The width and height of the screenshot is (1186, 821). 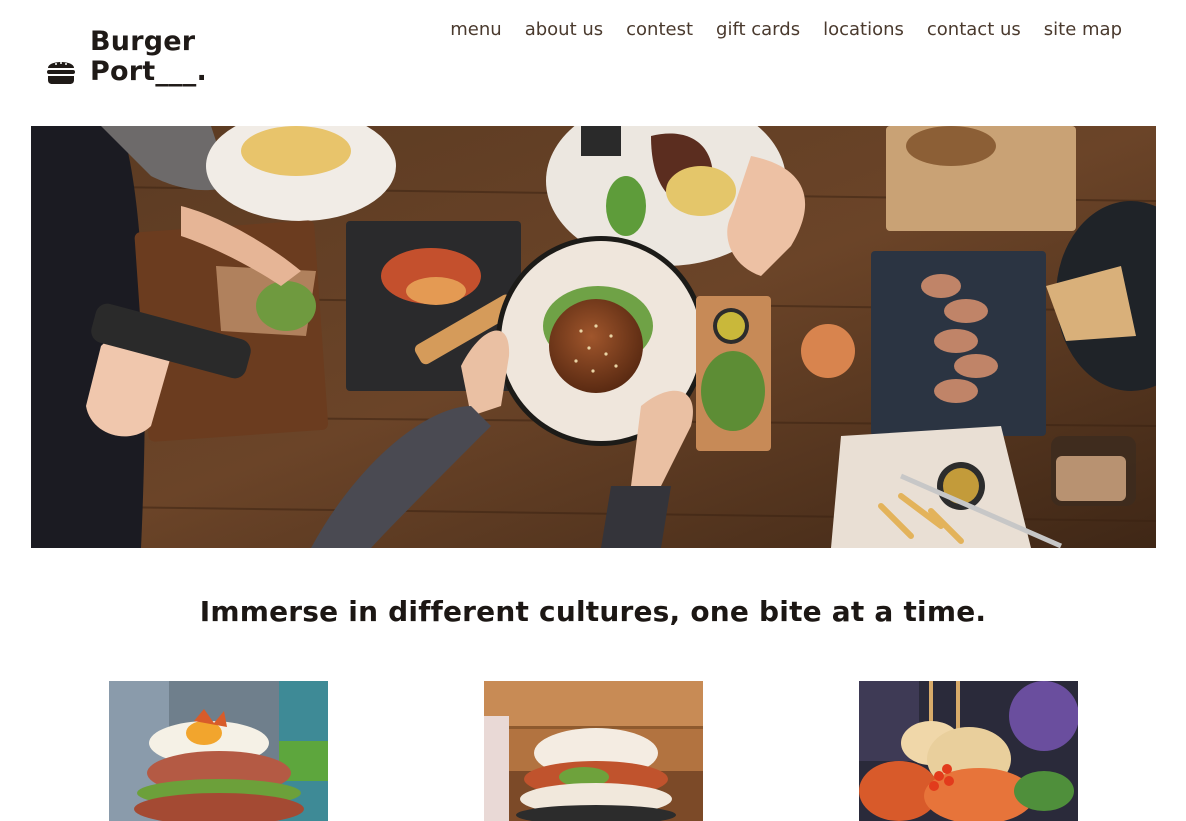 What do you see at coordinates (61, 73) in the screenshot?
I see `burger-icon` at bounding box center [61, 73].